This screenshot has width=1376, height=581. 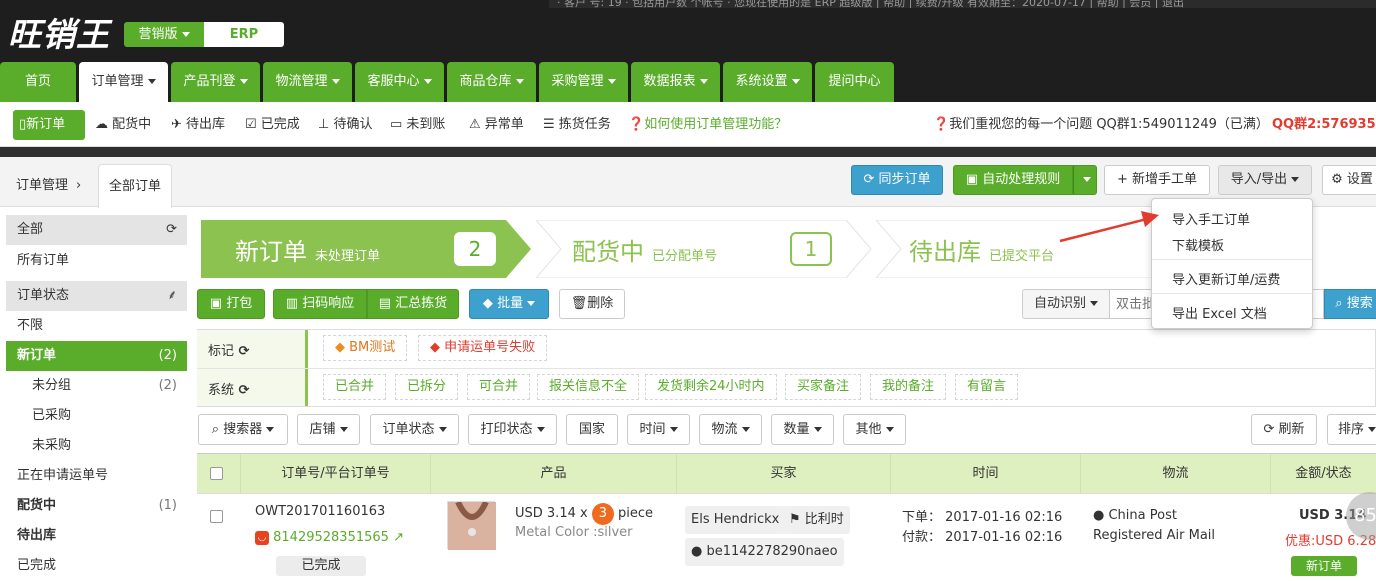 I want to click on sys-tag-merged: 已合并, so click(x=355, y=387).